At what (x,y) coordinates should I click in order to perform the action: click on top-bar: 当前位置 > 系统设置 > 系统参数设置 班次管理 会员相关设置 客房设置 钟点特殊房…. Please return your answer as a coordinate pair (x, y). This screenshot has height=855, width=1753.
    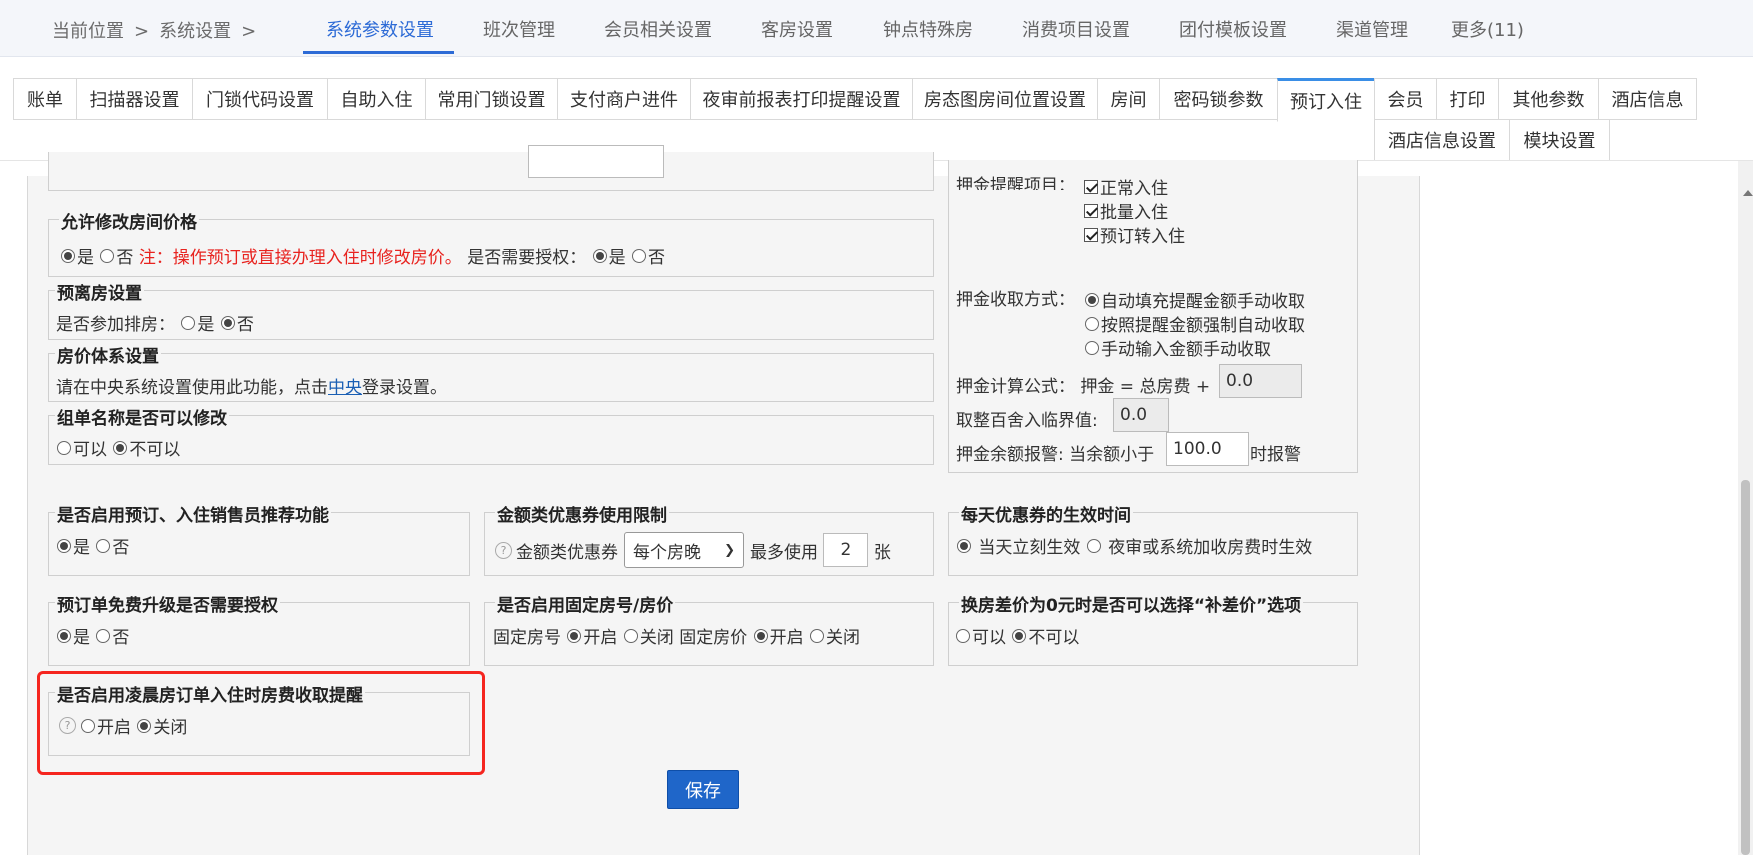
    Looking at the image, I should click on (876, 28).